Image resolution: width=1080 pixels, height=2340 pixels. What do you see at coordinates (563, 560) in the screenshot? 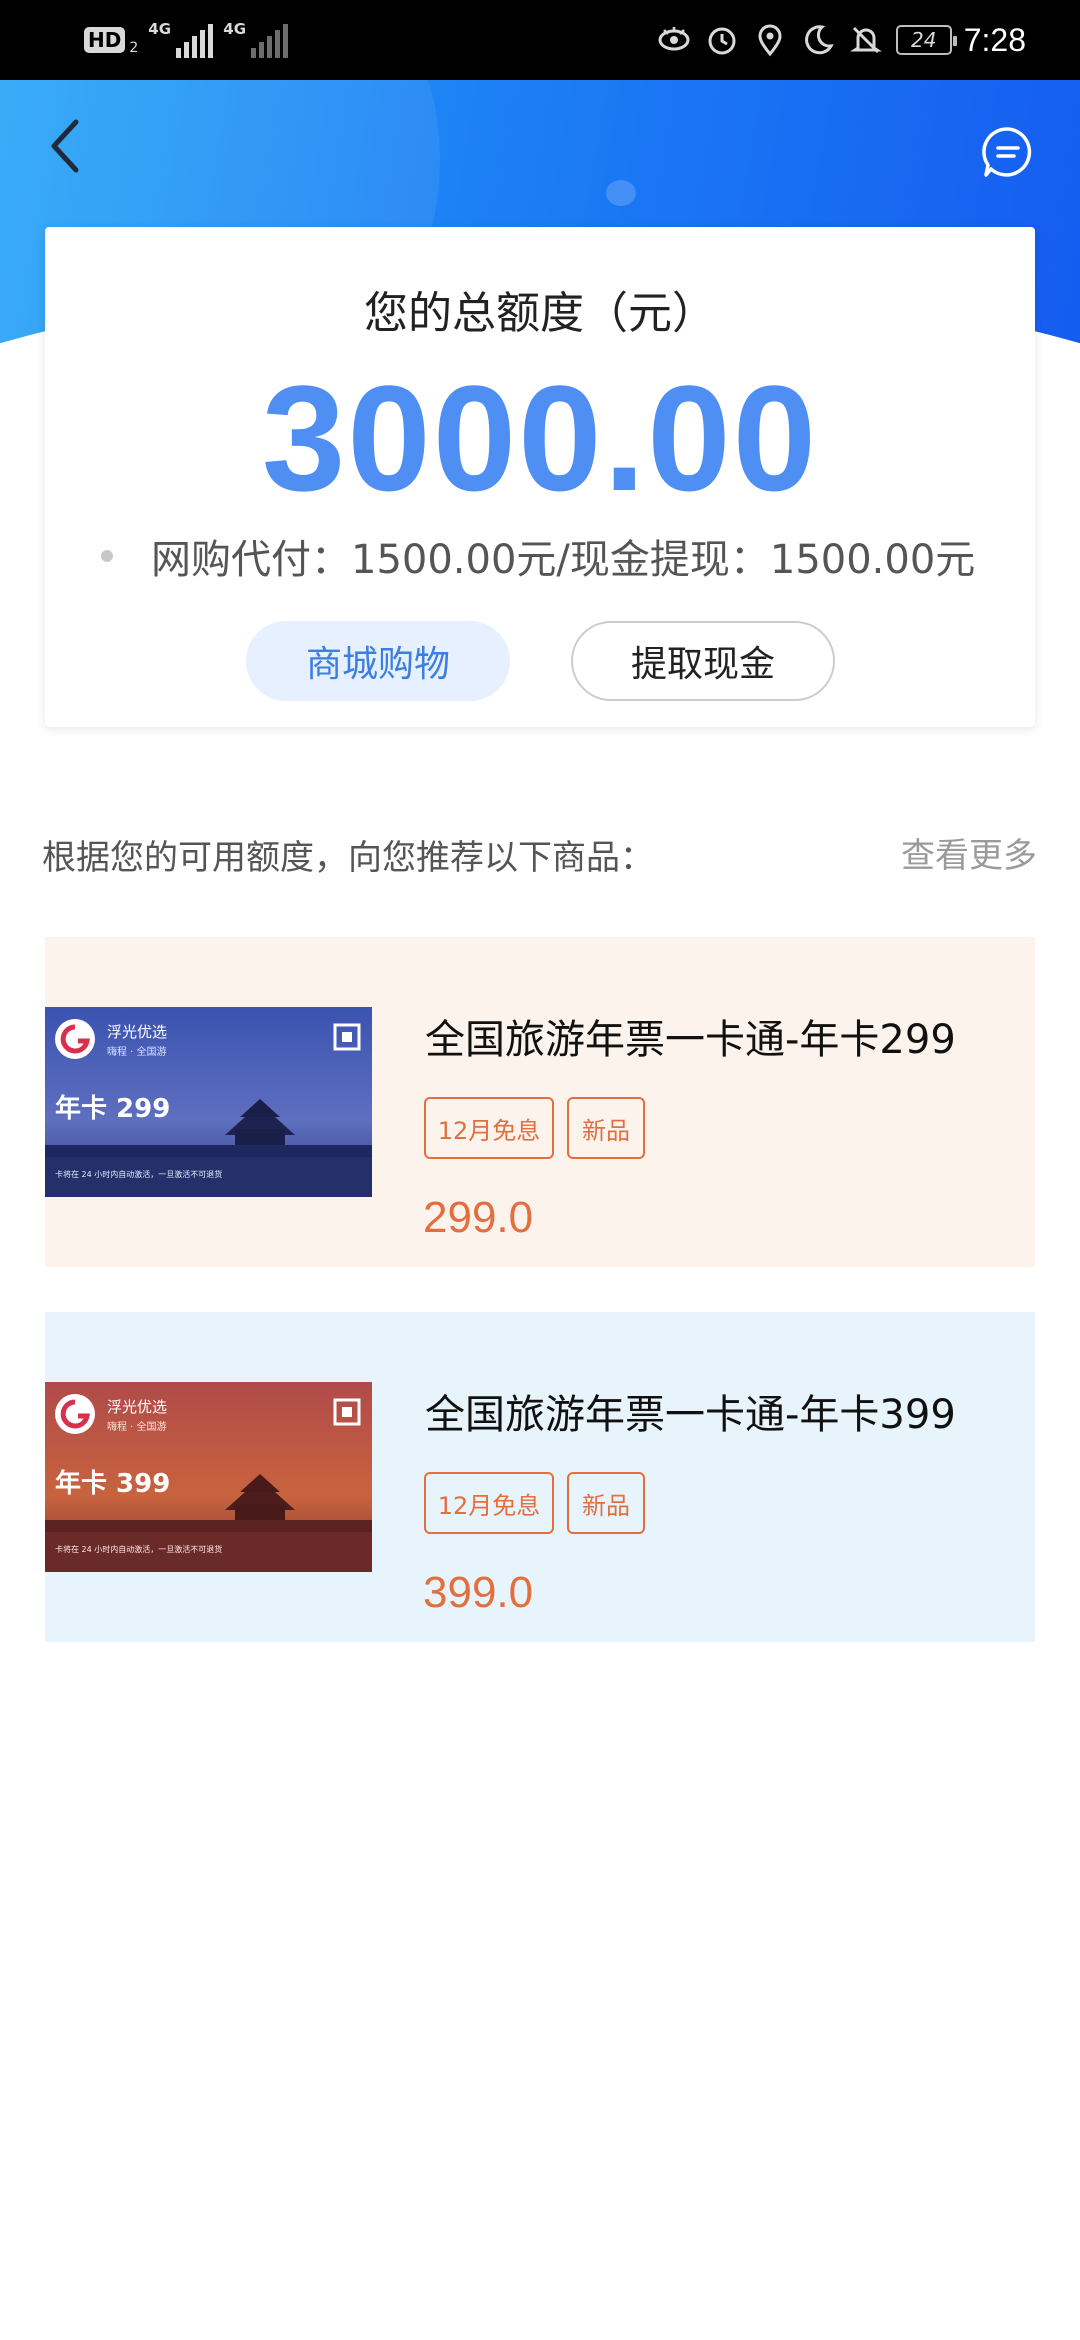
I see `credit-detail-text: 网购代付：1500.00元/现金提现：1500.00元` at bounding box center [563, 560].